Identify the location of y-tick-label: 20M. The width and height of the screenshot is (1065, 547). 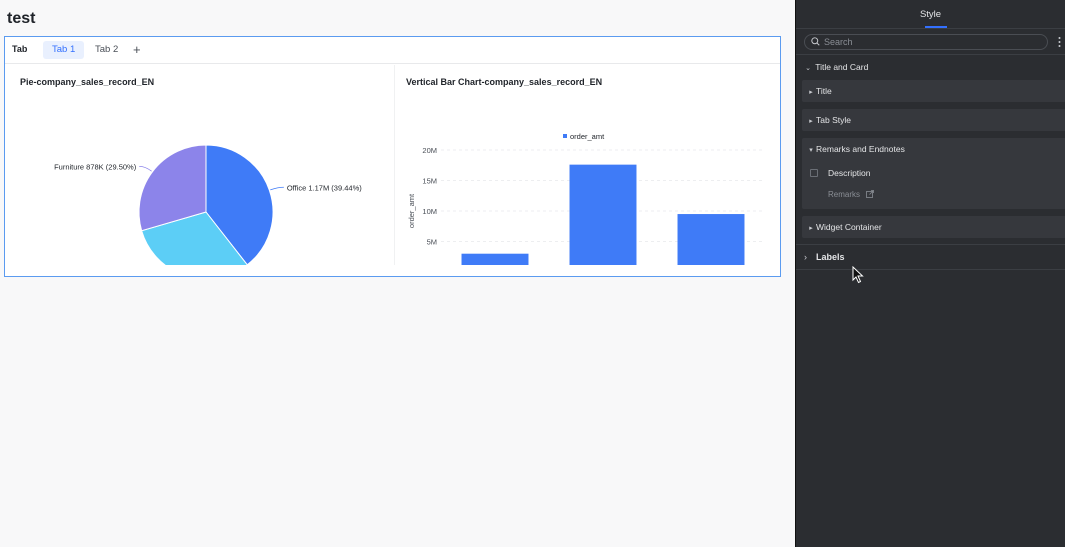
(429, 150).